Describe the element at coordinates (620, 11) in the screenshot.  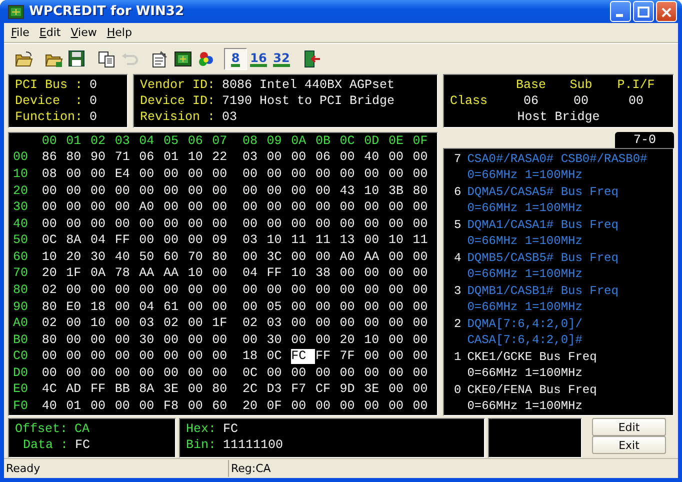
I see `minimize-button` at that location.